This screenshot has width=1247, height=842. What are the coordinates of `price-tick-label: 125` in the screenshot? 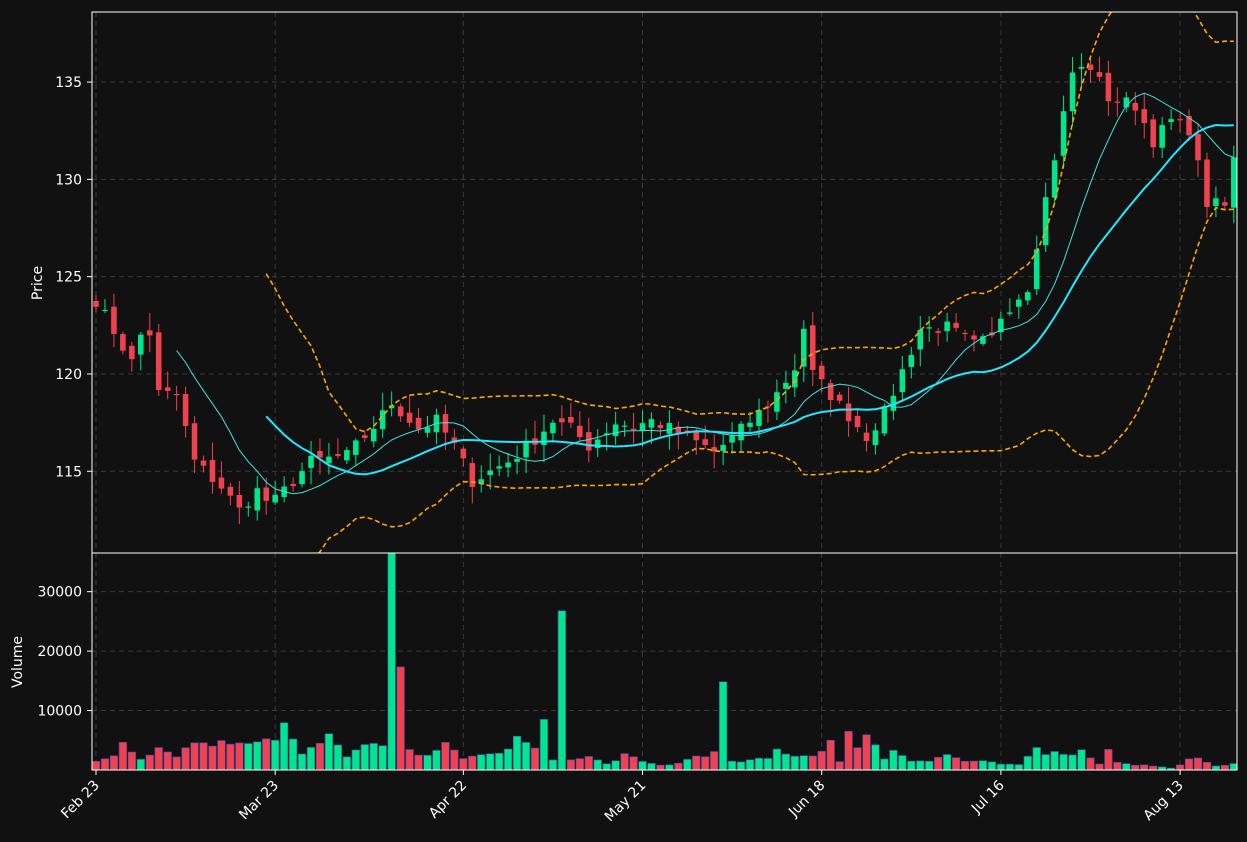 It's located at (68, 278).